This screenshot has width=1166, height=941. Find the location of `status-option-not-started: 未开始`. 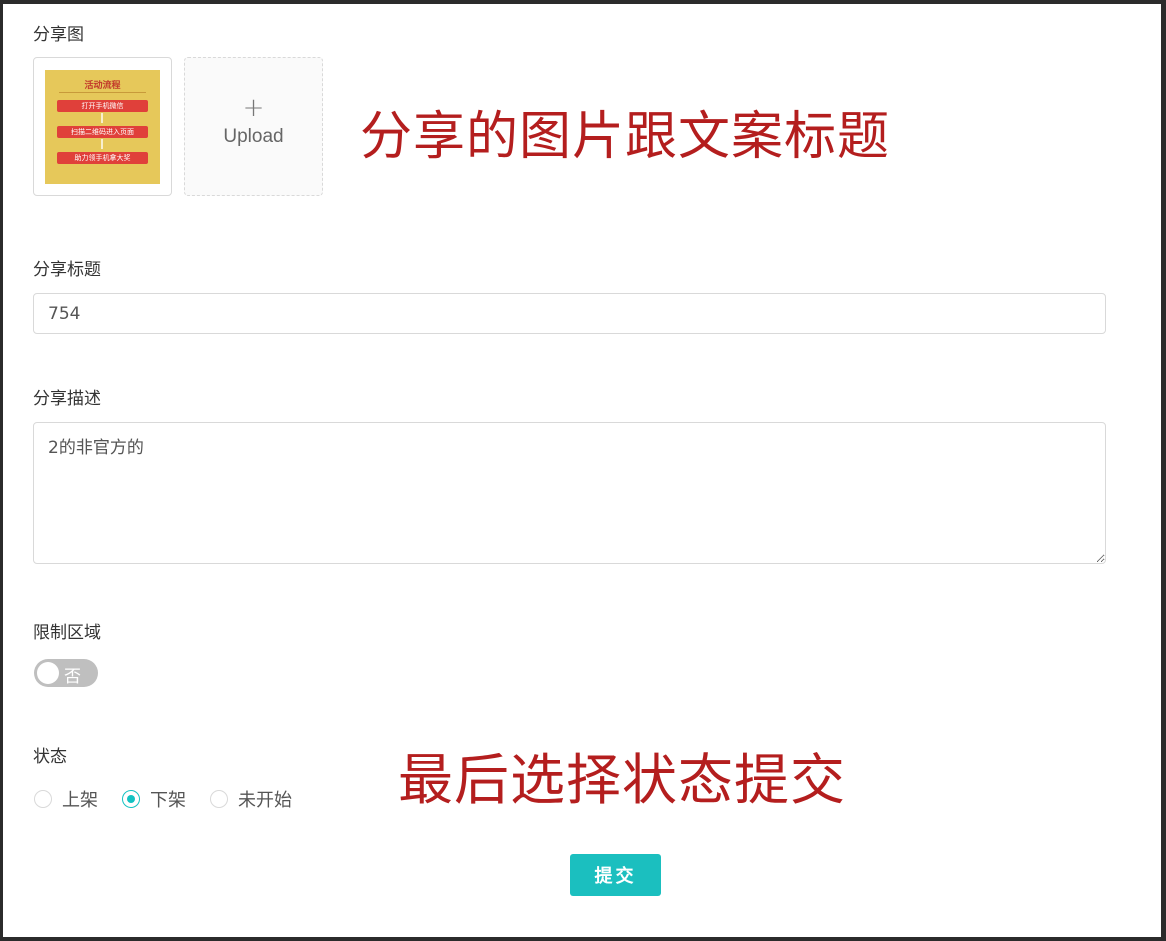

status-option-not-started: 未开始 is located at coordinates (251, 799).